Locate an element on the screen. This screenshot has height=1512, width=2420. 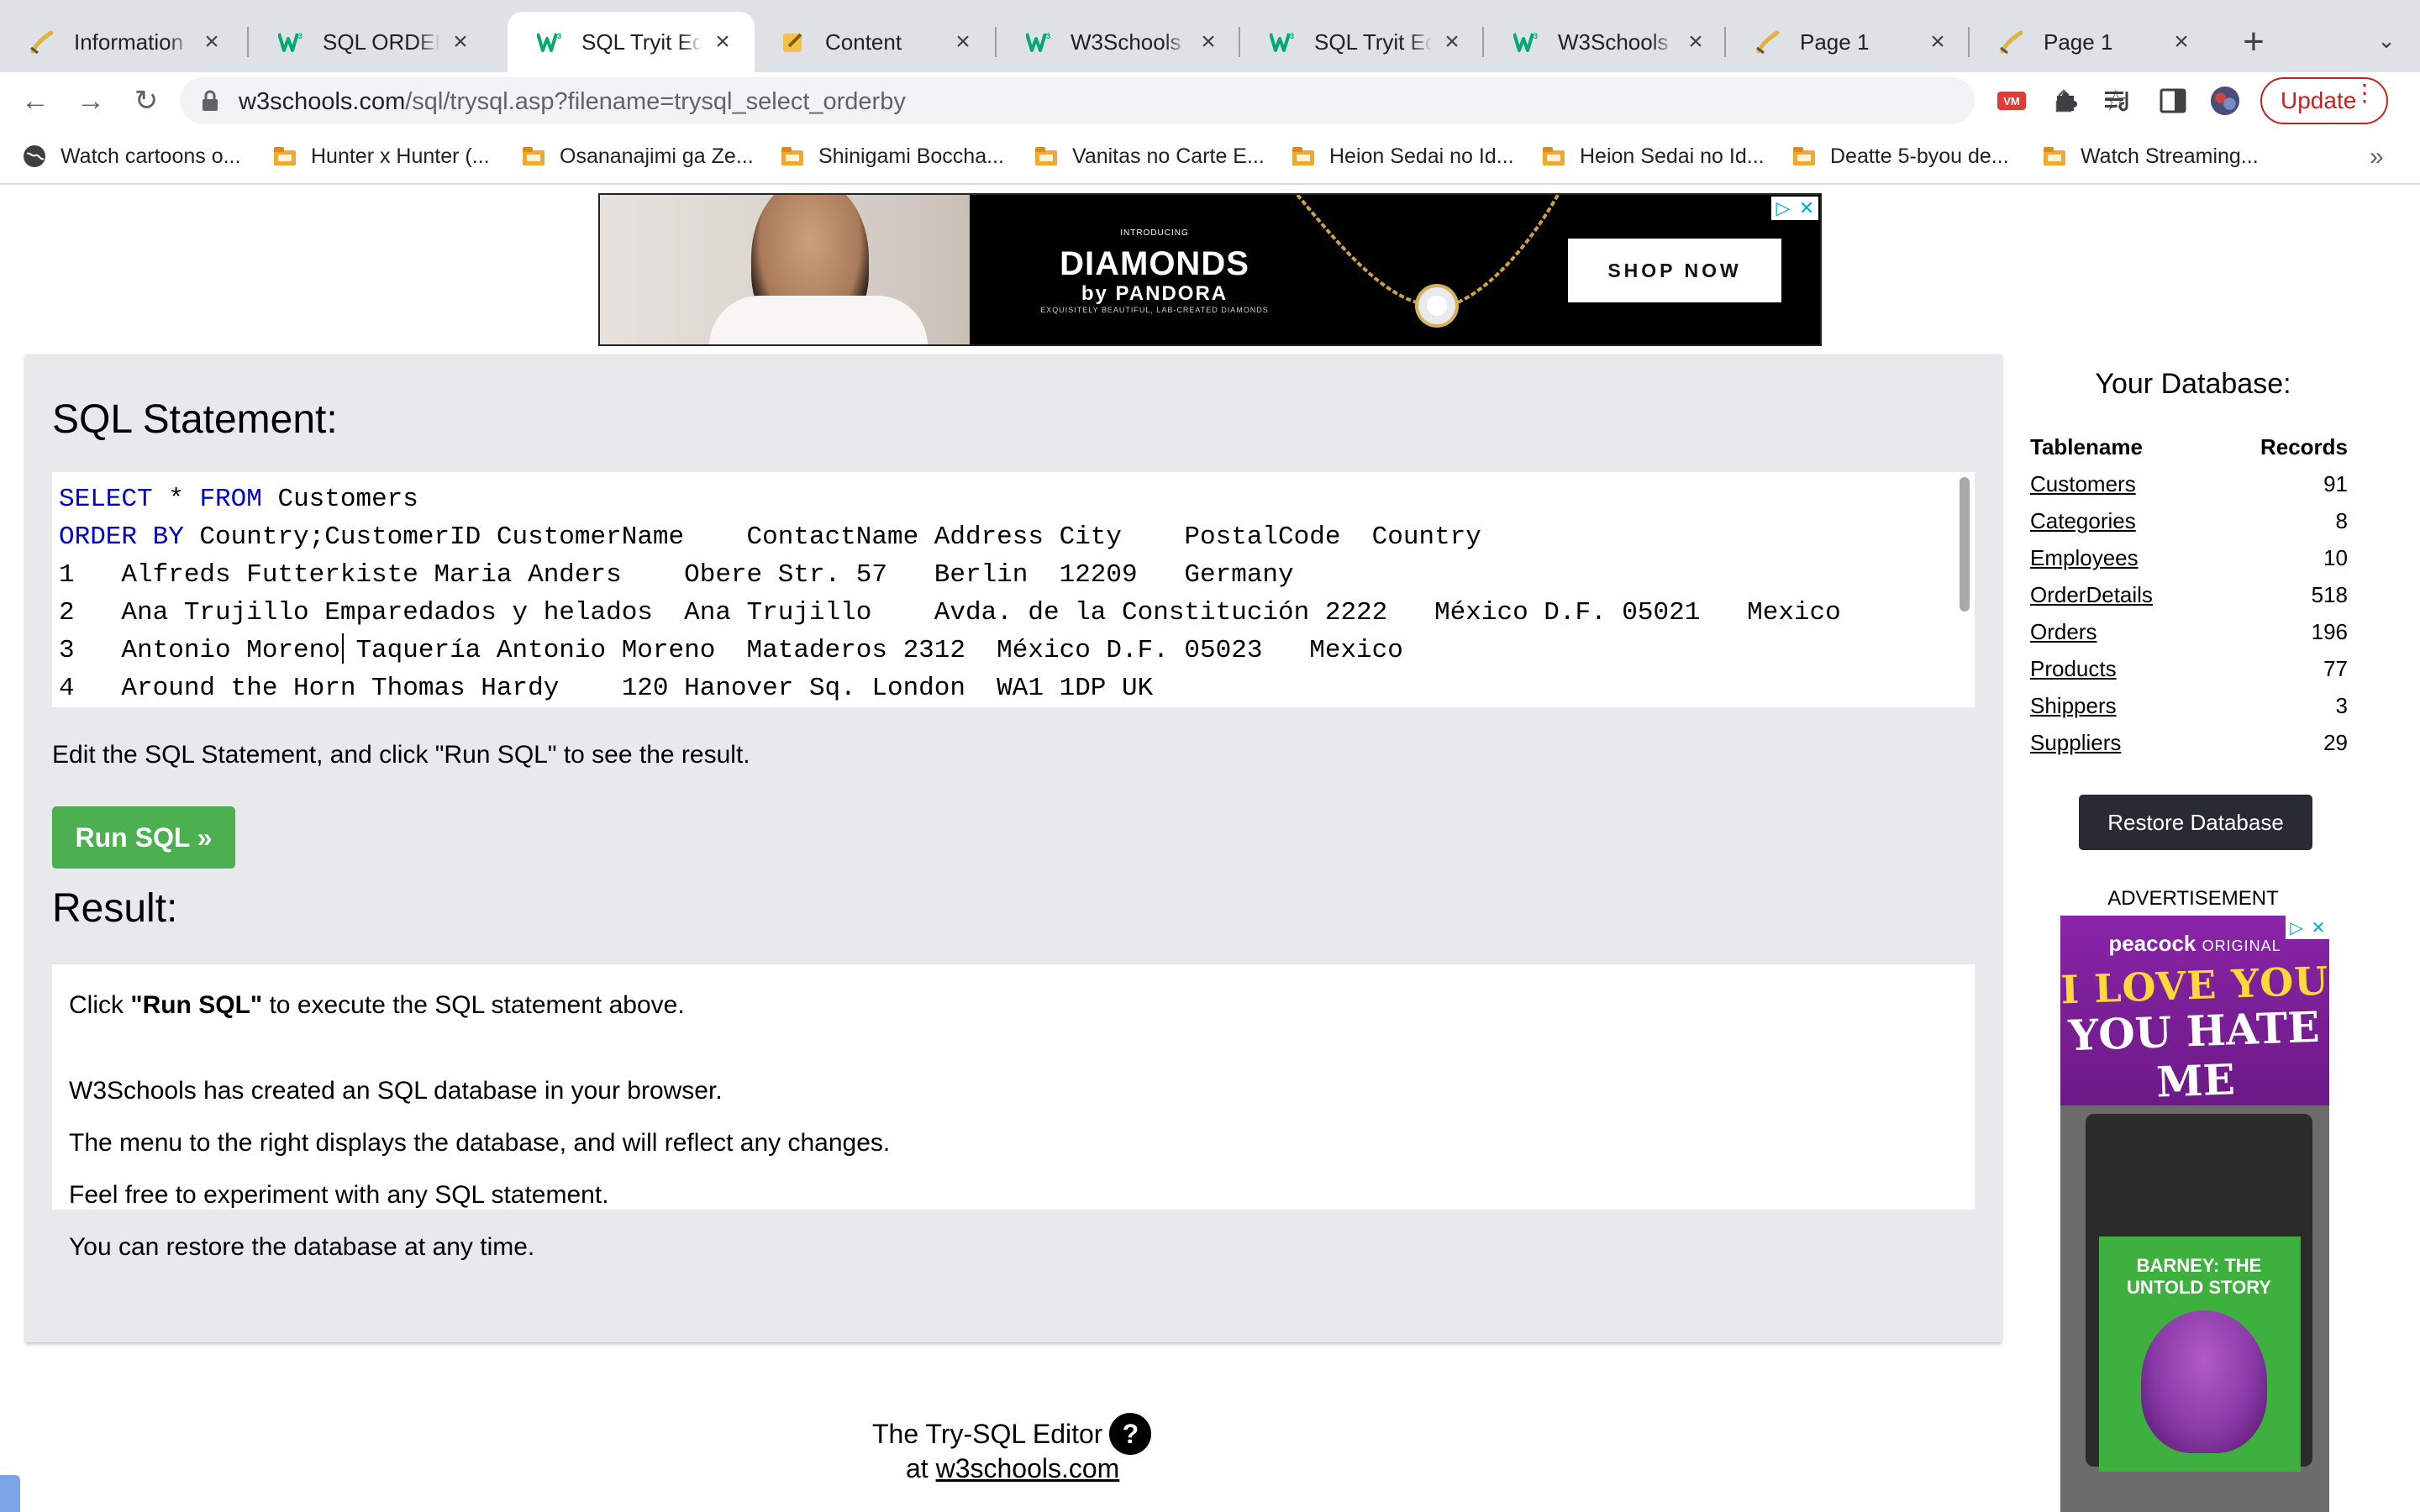
run-sql-button: Run SQL » is located at coordinates (143, 837).